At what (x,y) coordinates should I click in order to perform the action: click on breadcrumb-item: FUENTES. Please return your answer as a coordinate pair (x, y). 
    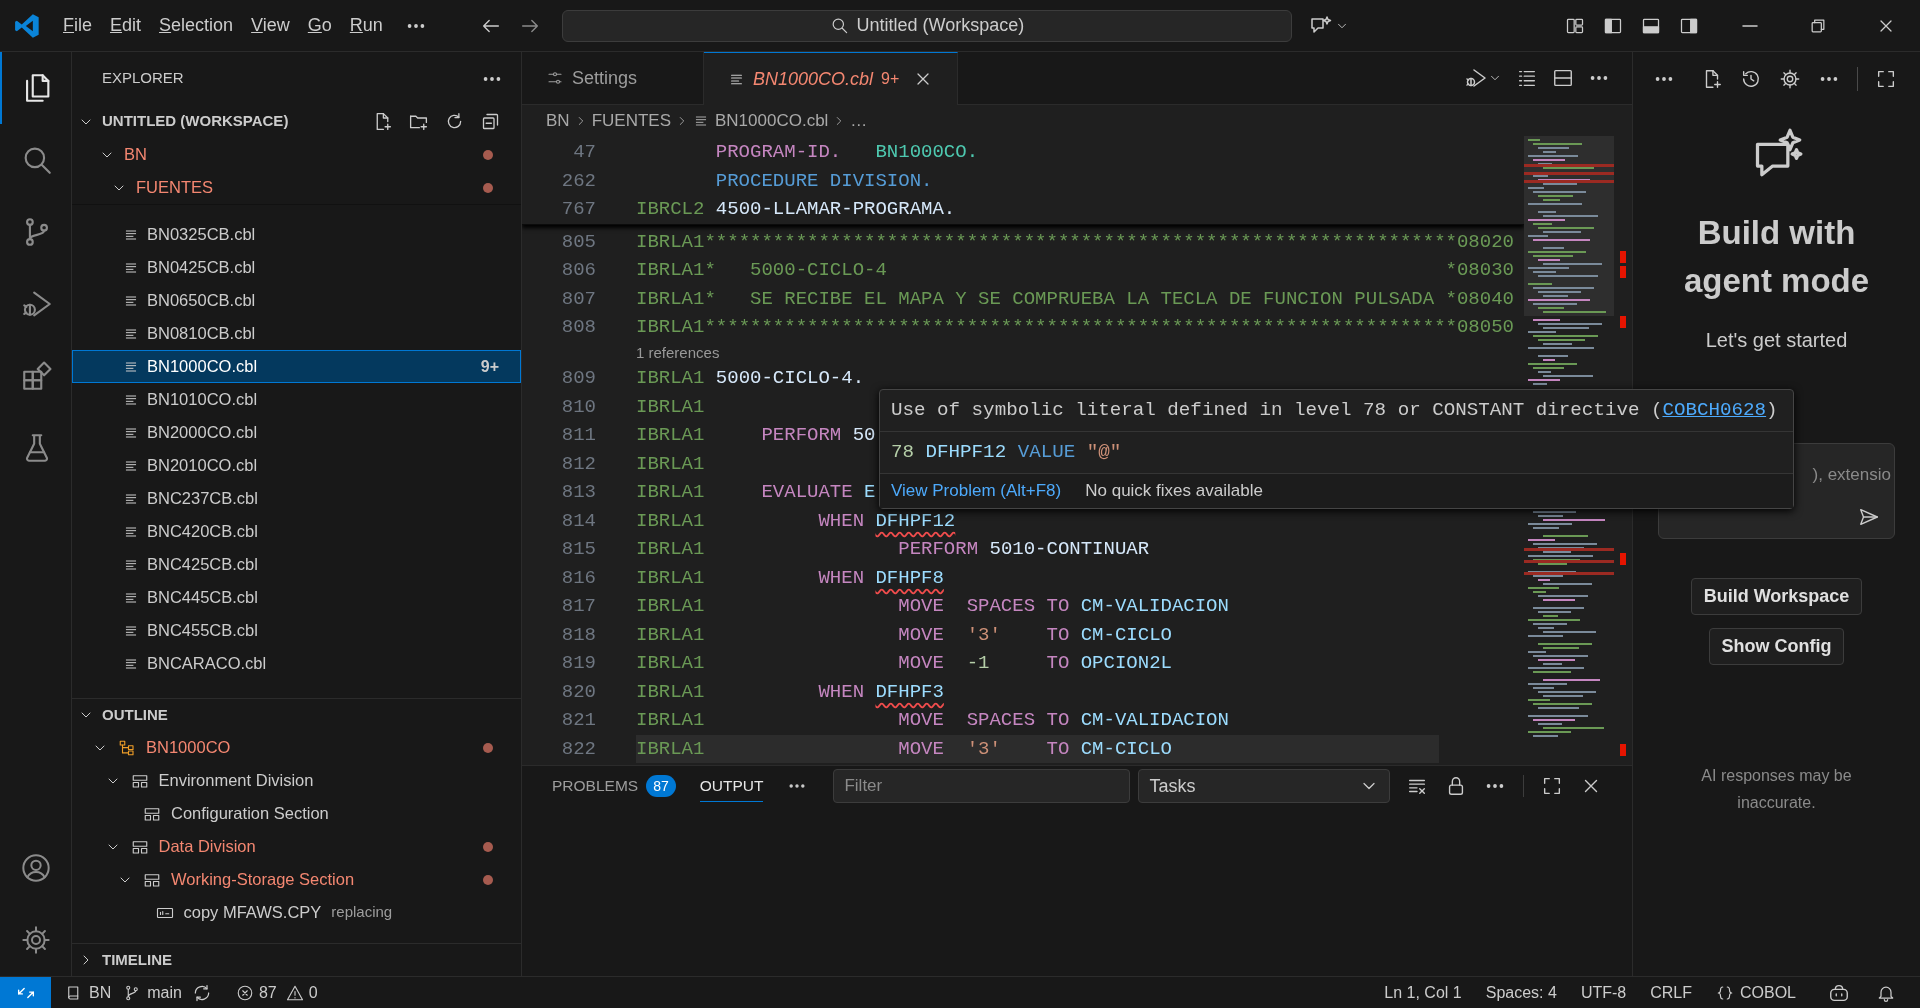
    Looking at the image, I should click on (631, 120).